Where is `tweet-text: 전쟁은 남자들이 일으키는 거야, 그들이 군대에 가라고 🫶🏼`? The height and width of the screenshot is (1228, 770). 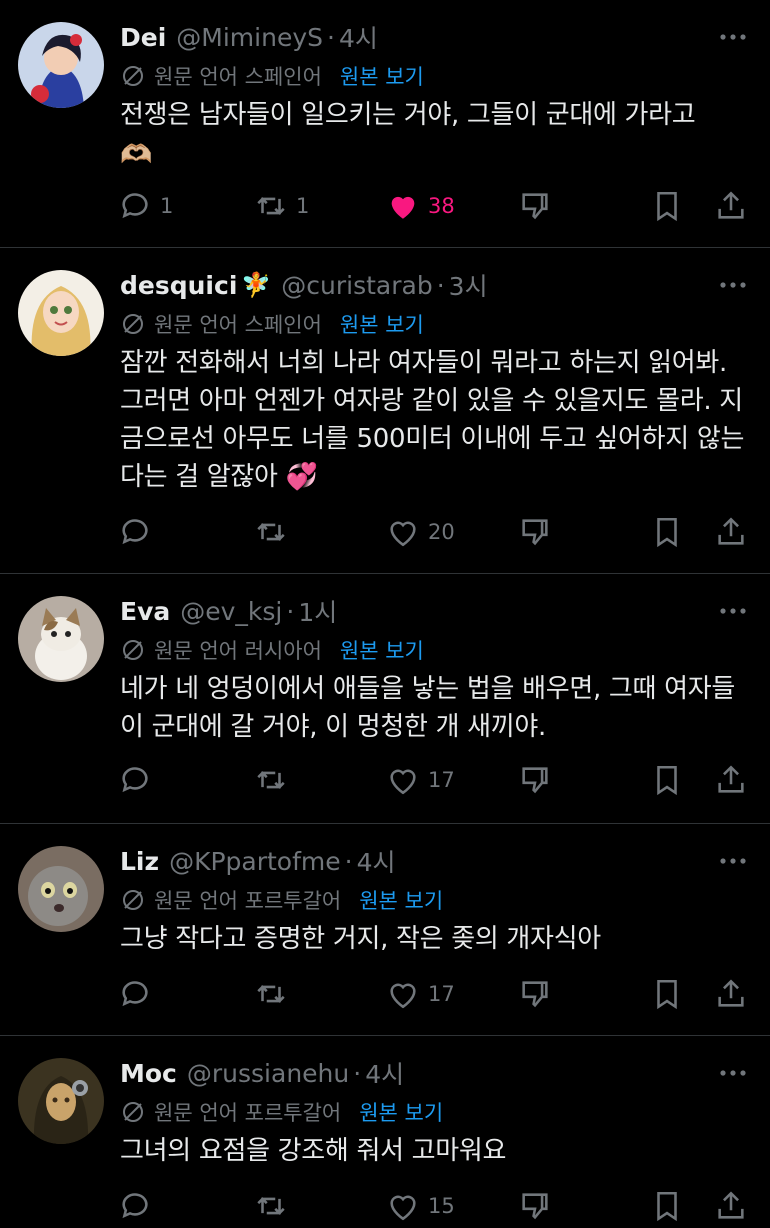 tweet-text: 전쟁은 남자들이 일으키는 거야, 그들이 군대에 가라고 🫶🏼 is located at coordinates (435, 135).